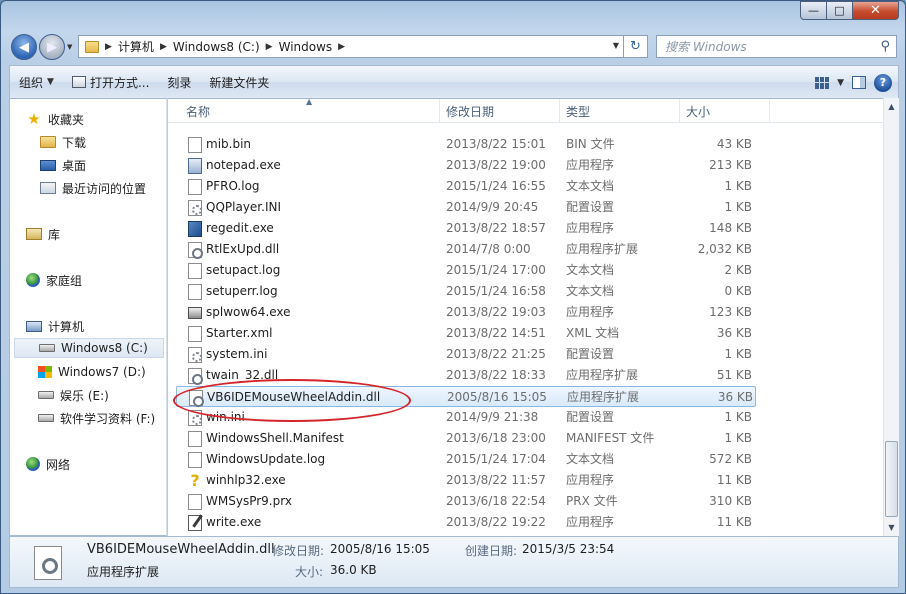 Image resolution: width=906 pixels, height=594 pixels. I want to click on column-type: 类型, so click(620, 111).